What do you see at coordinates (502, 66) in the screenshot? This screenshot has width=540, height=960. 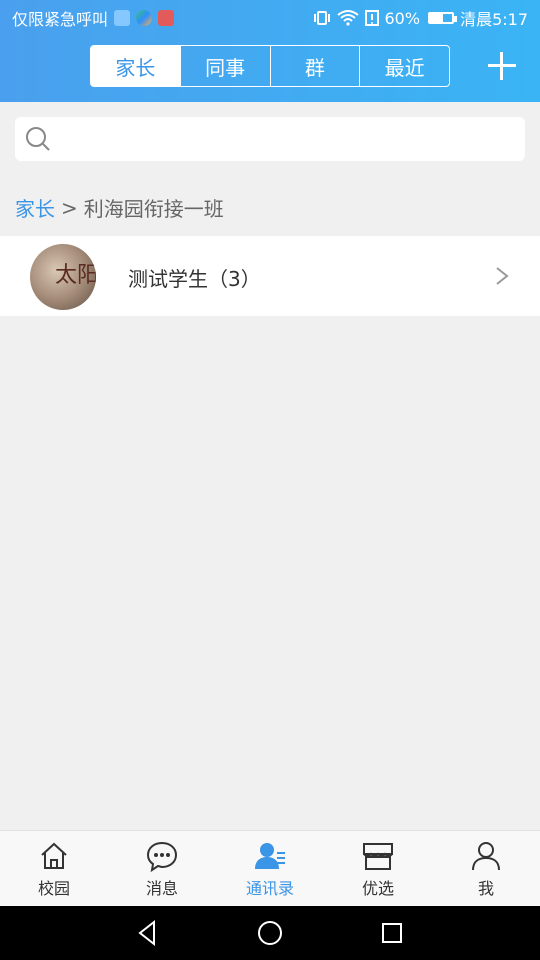 I see `add-button` at bounding box center [502, 66].